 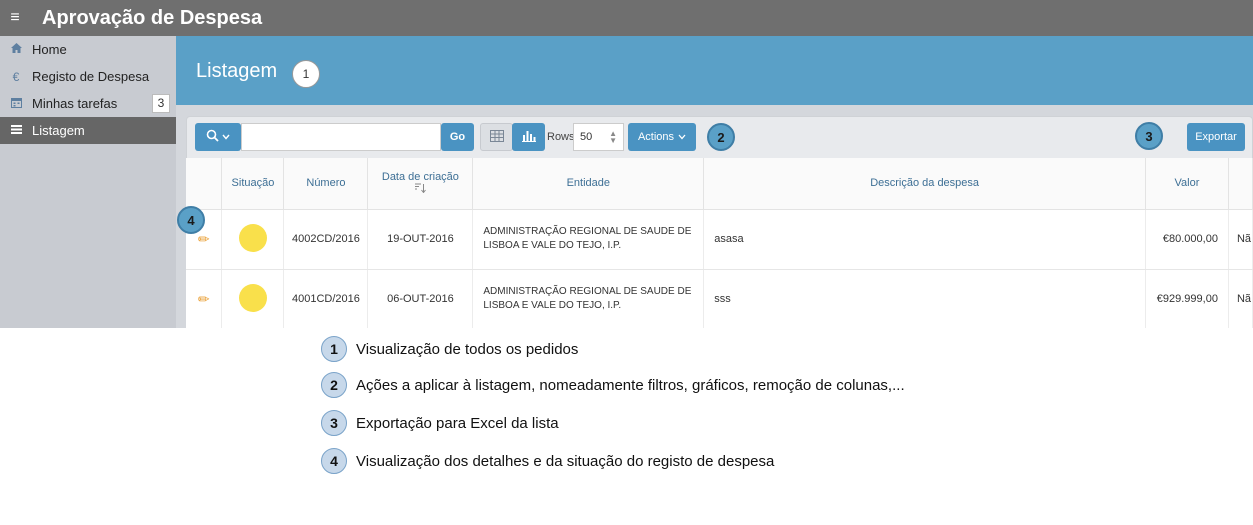 What do you see at coordinates (420, 177) in the screenshot?
I see `column-header-data-label: Data de criação` at bounding box center [420, 177].